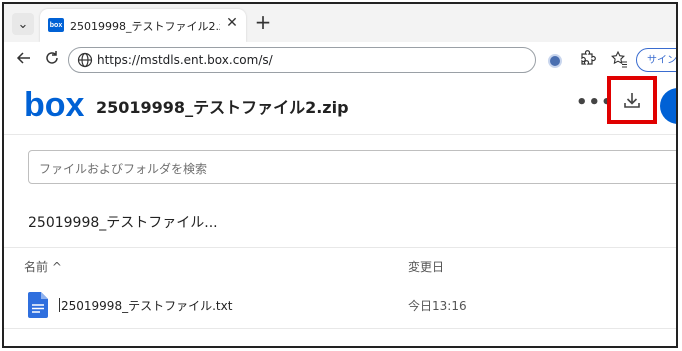 The width and height of the screenshot is (682, 351). What do you see at coordinates (222, 107) in the screenshot?
I see `shared-file-title: 25019998_テストファイル2.zip` at bounding box center [222, 107].